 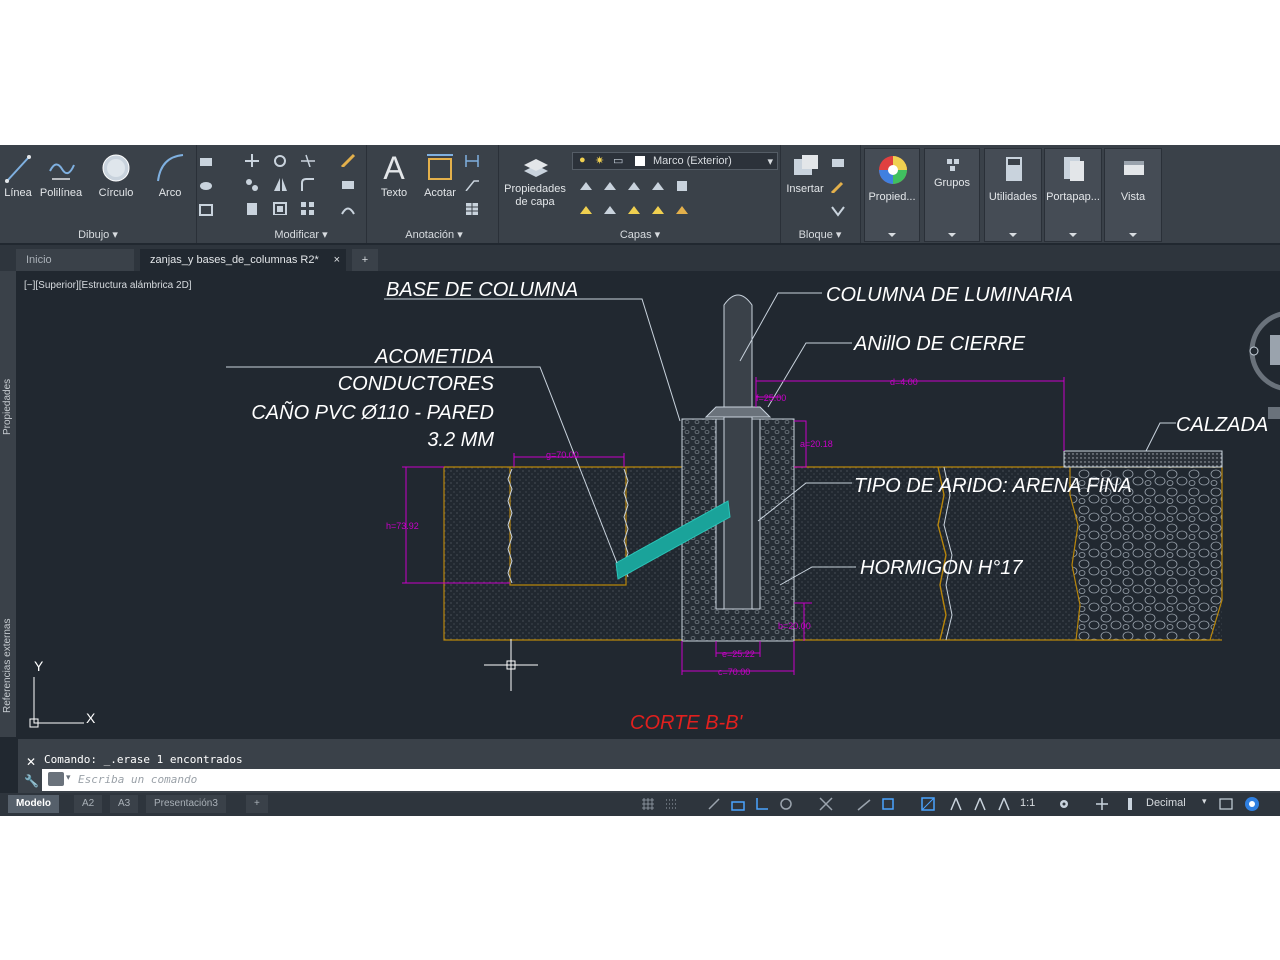 I want to click on command-prompt-icon, so click(x=56, y=779).